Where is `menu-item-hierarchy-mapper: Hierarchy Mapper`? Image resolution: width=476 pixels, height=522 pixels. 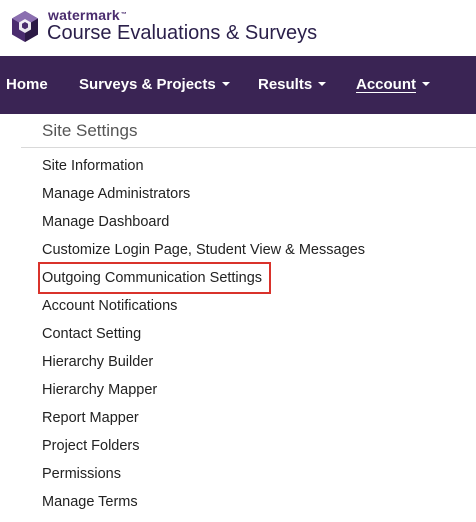
menu-item-hierarchy-mapper: Hierarchy Mapper is located at coordinates (99, 390).